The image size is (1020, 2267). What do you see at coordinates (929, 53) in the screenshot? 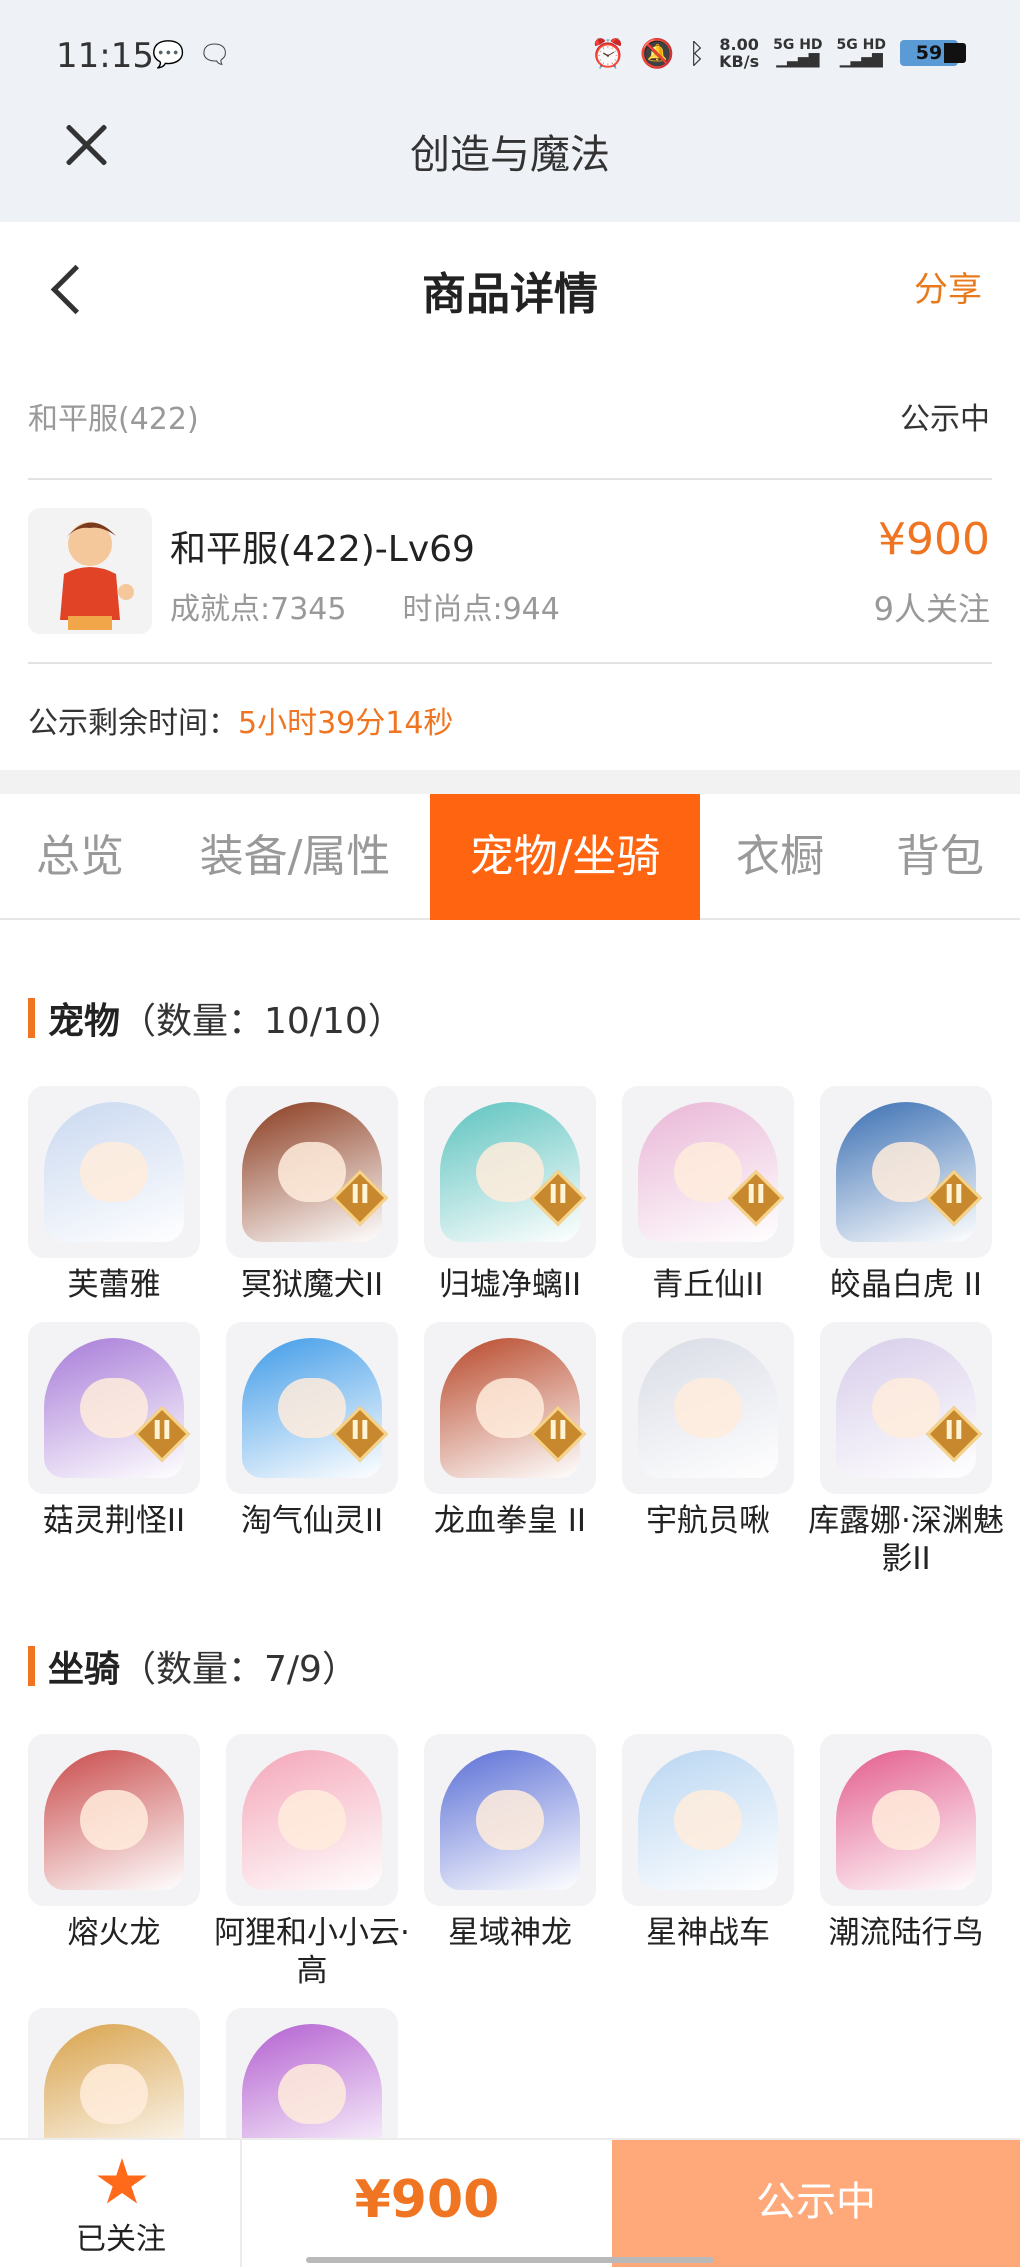
I see `battery-level: 59` at bounding box center [929, 53].